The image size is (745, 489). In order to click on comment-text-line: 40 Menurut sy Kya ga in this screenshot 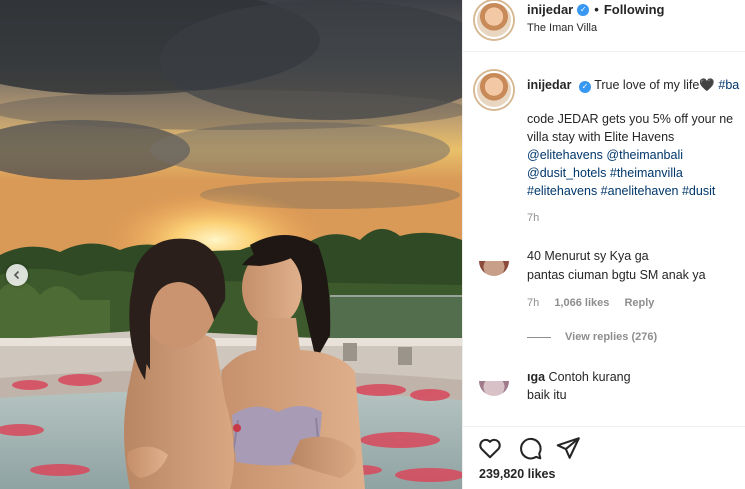, I will do `click(588, 256)`.